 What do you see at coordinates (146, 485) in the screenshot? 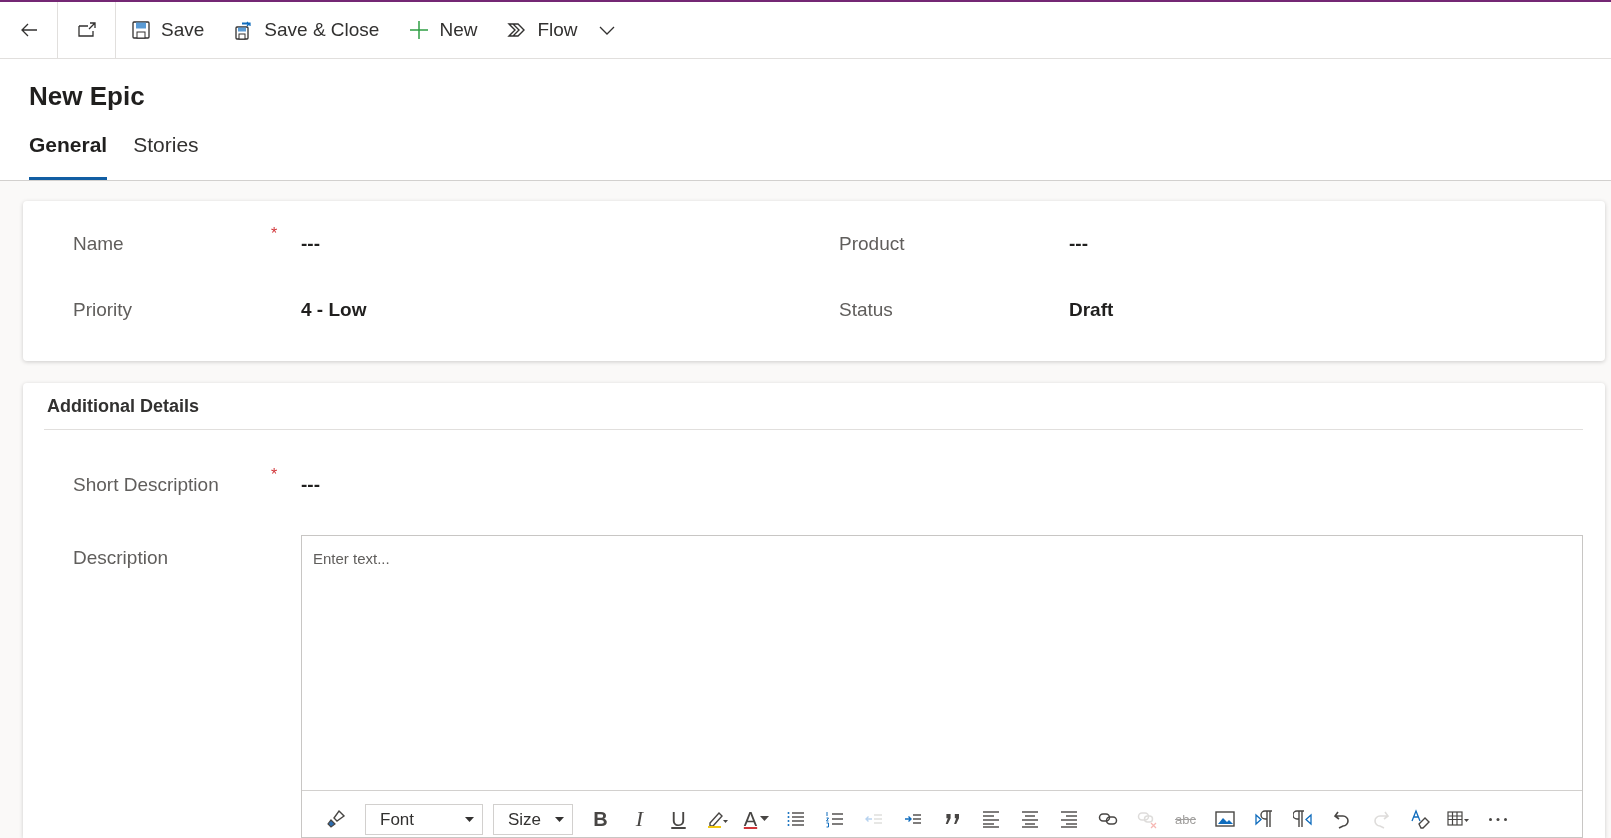
I see `field-label: Short Description` at bounding box center [146, 485].